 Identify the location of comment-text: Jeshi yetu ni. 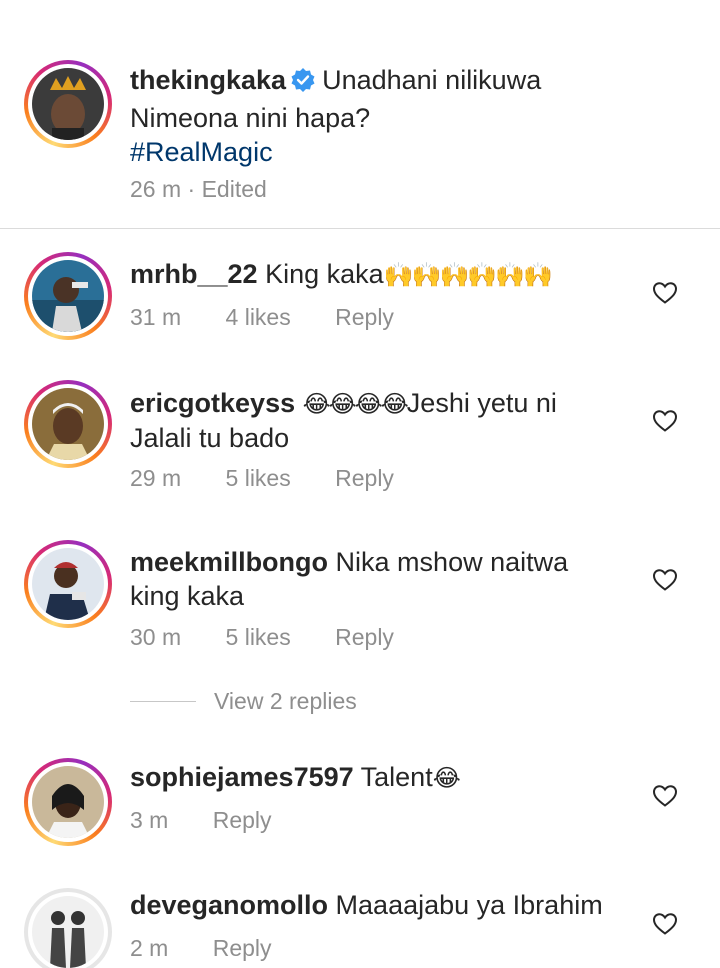
(481, 403).